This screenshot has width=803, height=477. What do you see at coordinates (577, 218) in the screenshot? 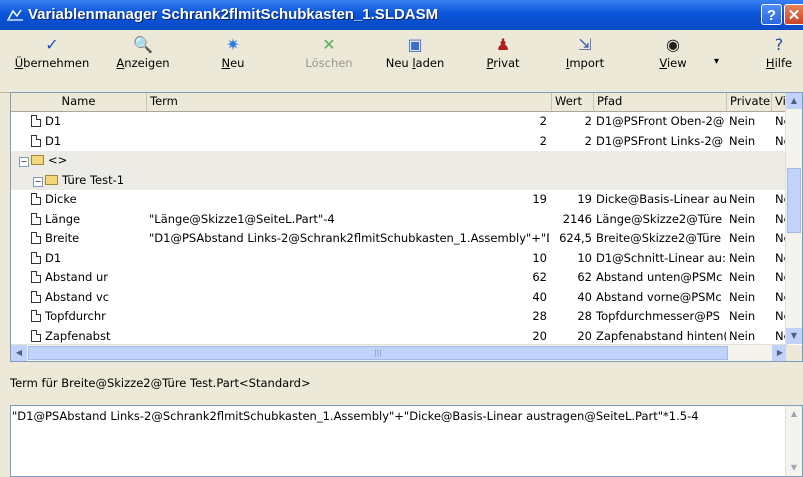
I see `cell-value: 2146` at bounding box center [577, 218].